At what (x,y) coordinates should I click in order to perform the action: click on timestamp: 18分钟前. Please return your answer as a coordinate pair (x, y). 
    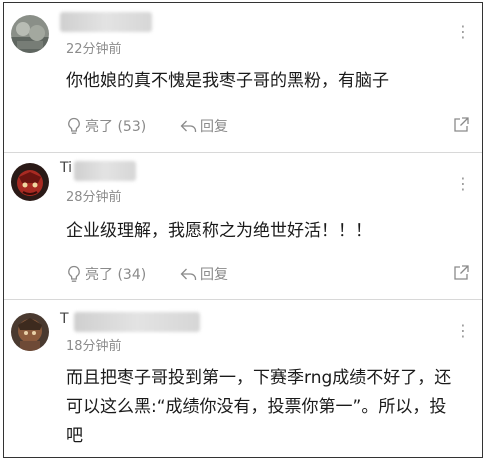
    Looking at the image, I should click on (94, 346).